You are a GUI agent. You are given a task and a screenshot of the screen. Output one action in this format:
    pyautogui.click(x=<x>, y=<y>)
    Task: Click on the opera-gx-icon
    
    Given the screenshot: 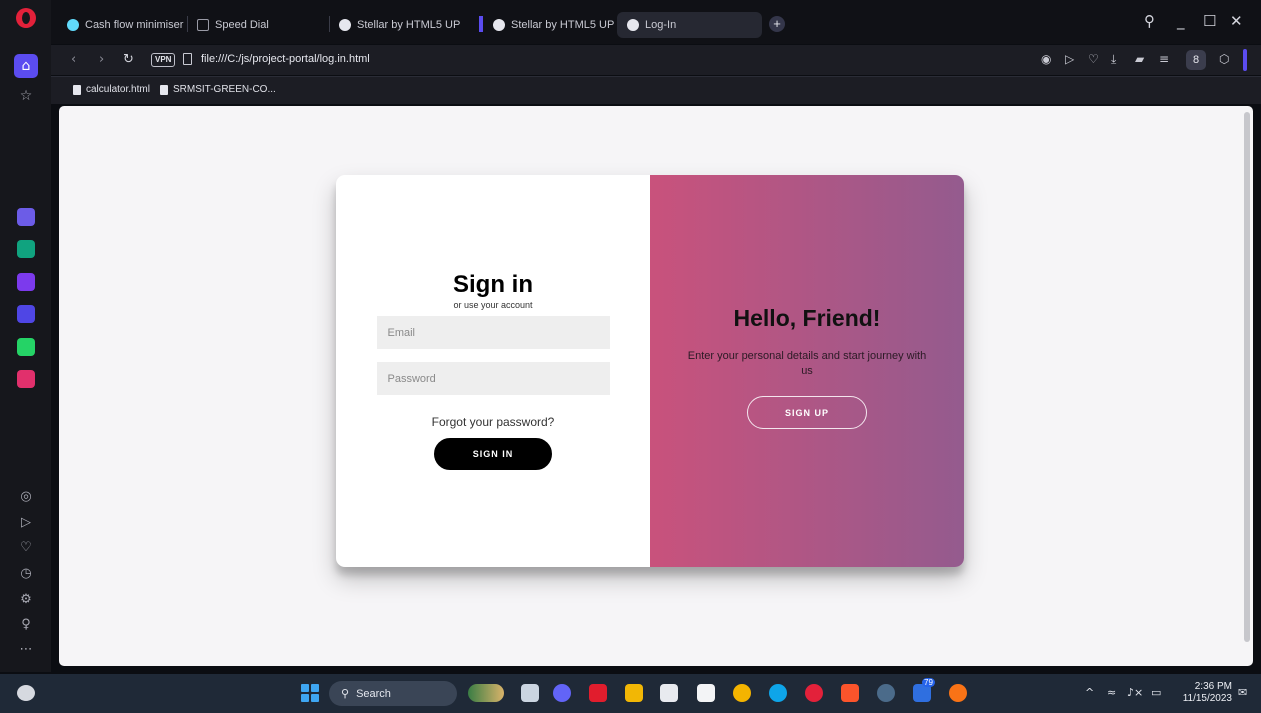 What is the action you would take?
    pyautogui.click(x=958, y=693)
    